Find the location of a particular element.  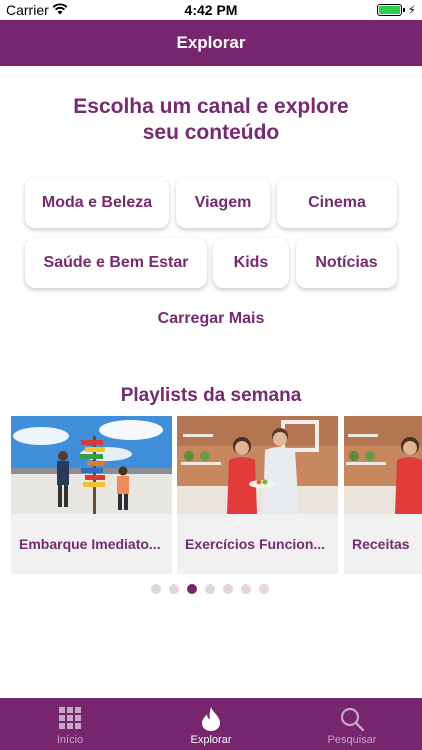

playlist-thumbnail-travel is located at coordinates (91, 465).